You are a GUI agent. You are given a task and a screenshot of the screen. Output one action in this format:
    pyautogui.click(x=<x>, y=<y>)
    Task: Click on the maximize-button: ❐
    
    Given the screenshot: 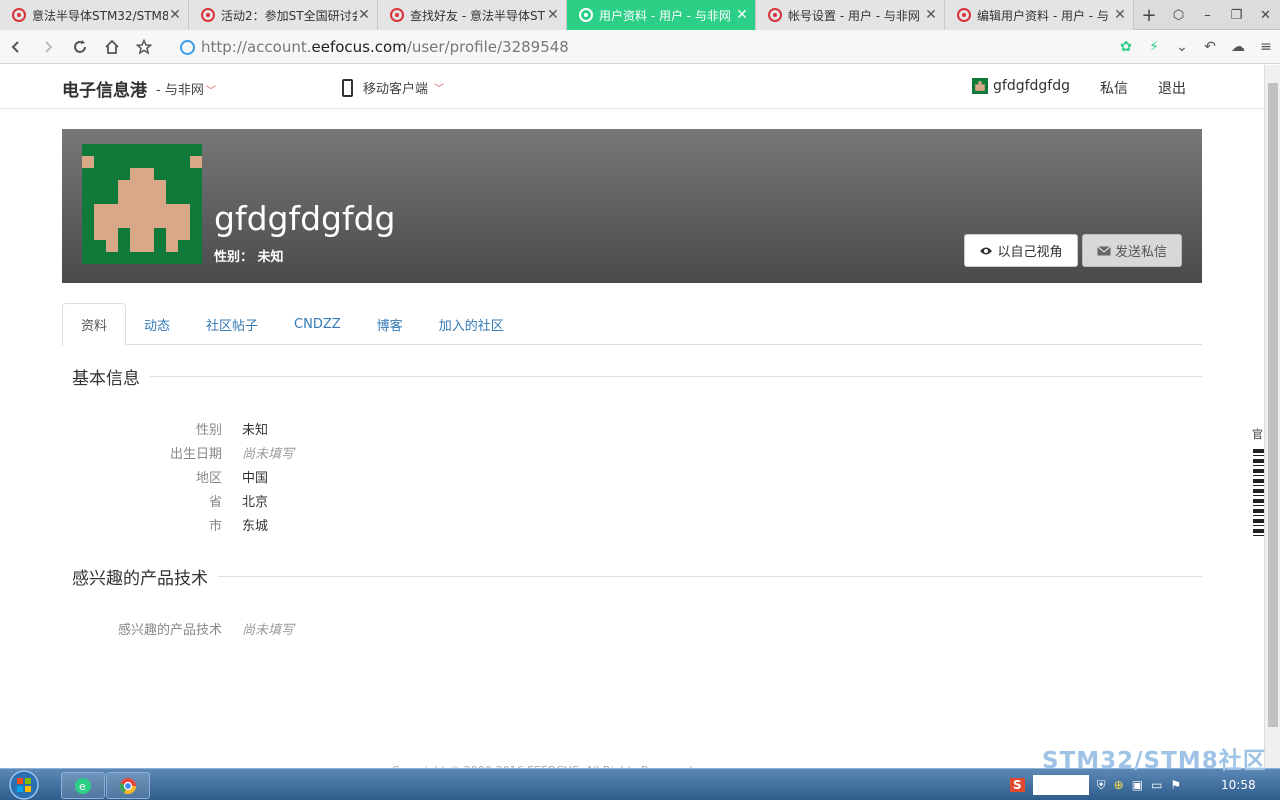 What is the action you would take?
    pyautogui.click(x=1236, y=15)
    